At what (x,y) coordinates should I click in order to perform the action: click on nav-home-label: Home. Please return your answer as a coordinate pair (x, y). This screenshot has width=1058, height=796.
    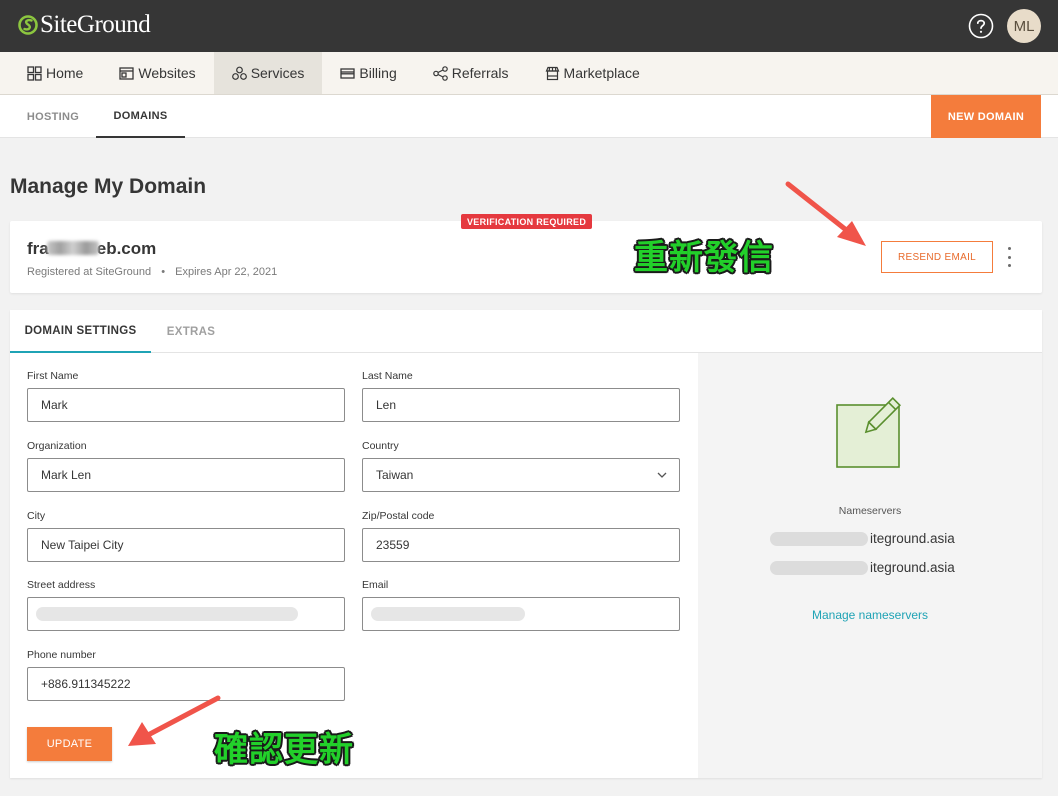
    Looking at the image, I should click on (65, 73).